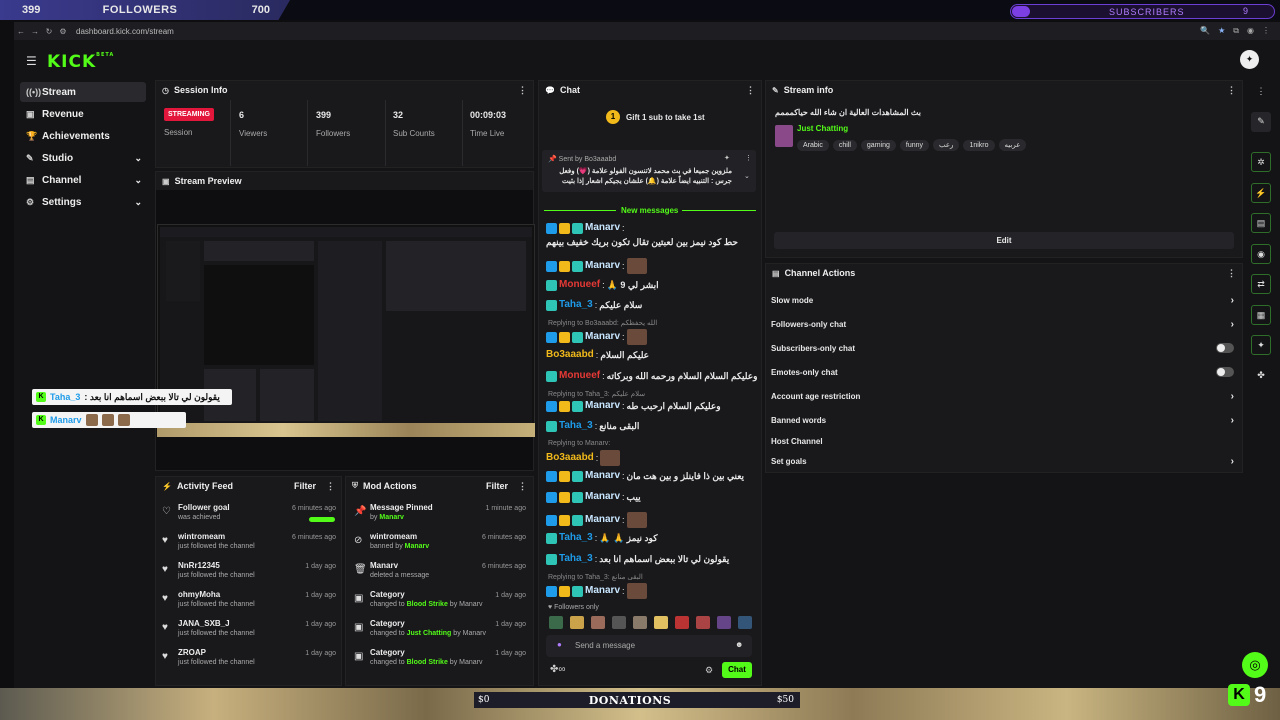 The image size is (1280, 720). I want to click on stream-tag: funny, so click(914, 145).